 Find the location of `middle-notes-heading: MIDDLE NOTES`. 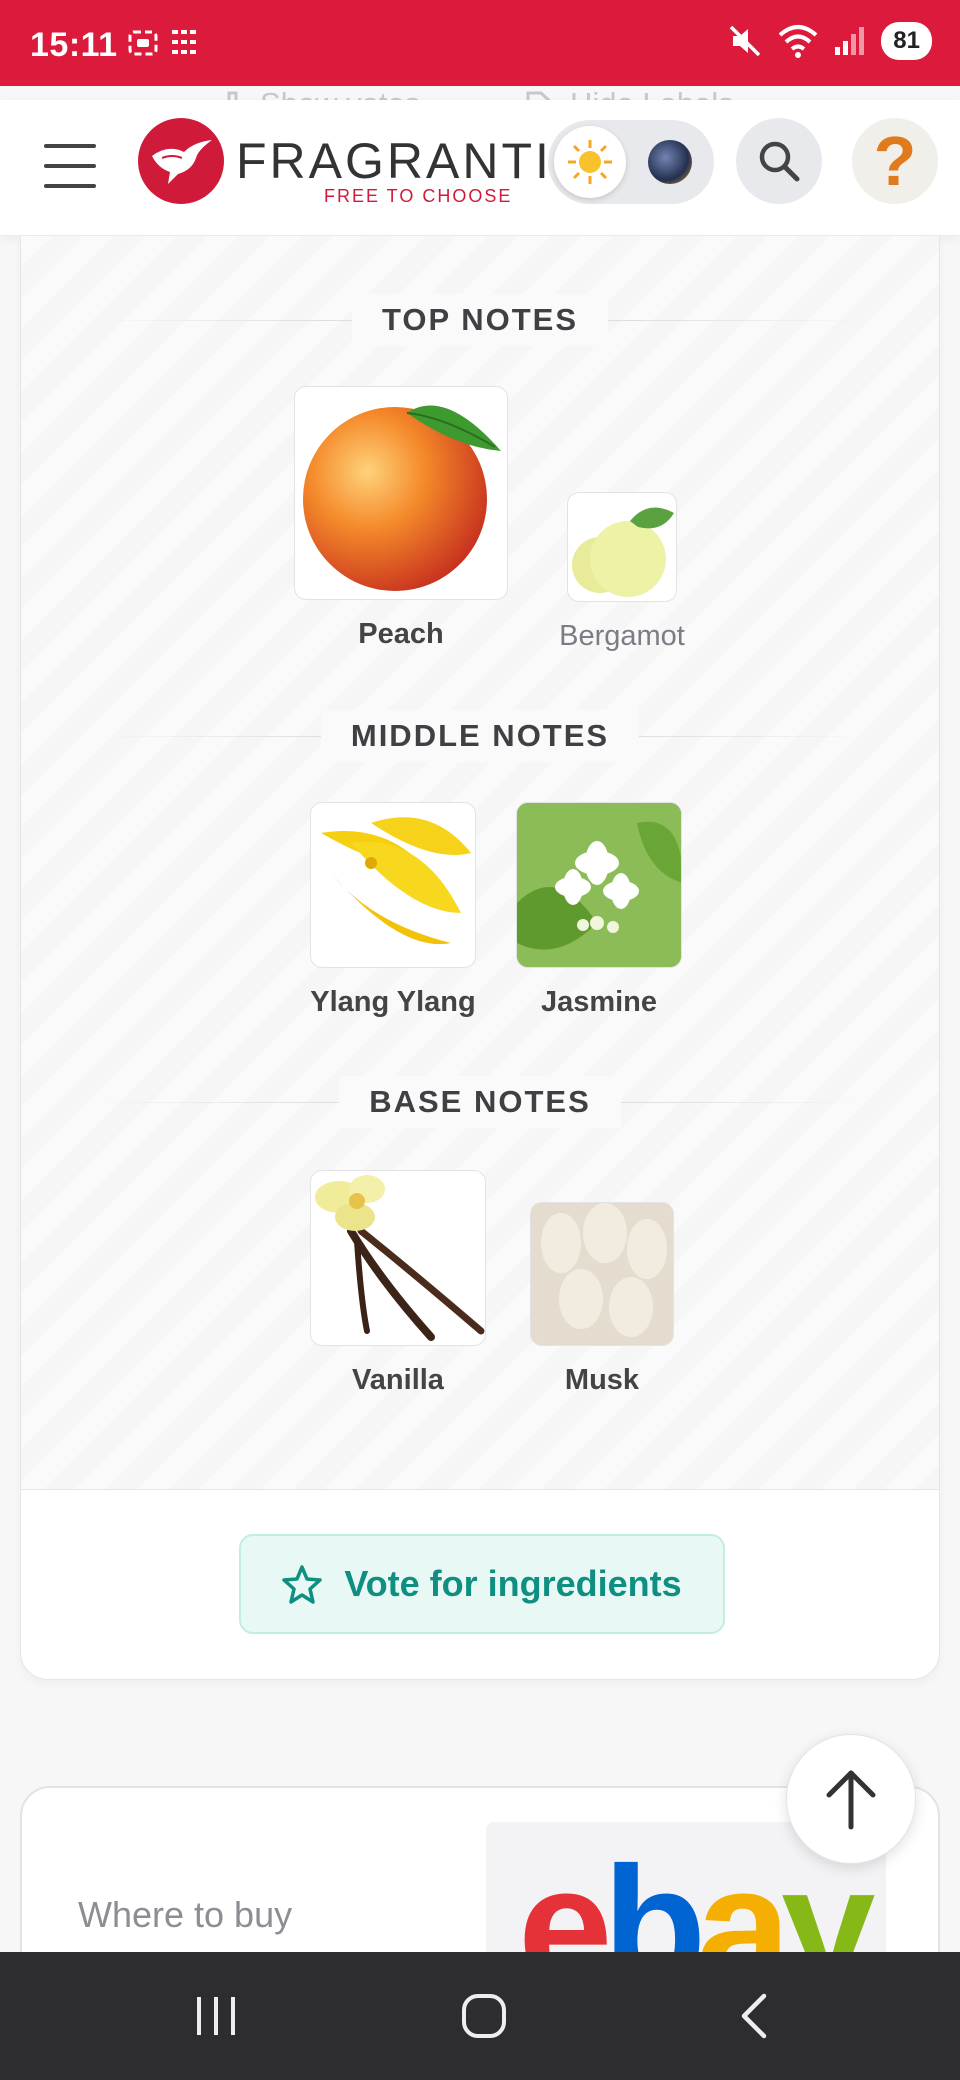

middle-notes-heading: MIDDLE NOTES is located at coordinates (480, 736).